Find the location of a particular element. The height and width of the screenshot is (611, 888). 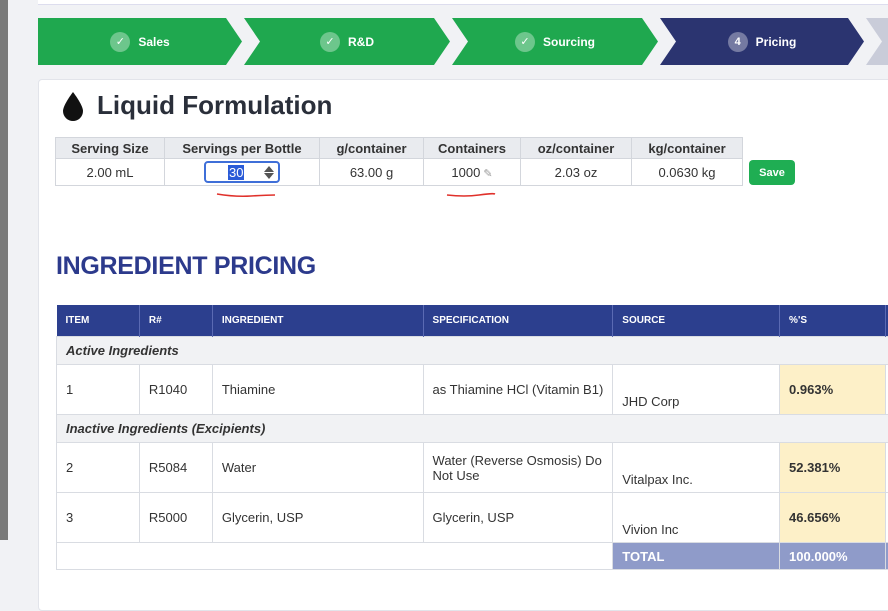

r-number-cell: R5084 is located at coordinates (175, 468).